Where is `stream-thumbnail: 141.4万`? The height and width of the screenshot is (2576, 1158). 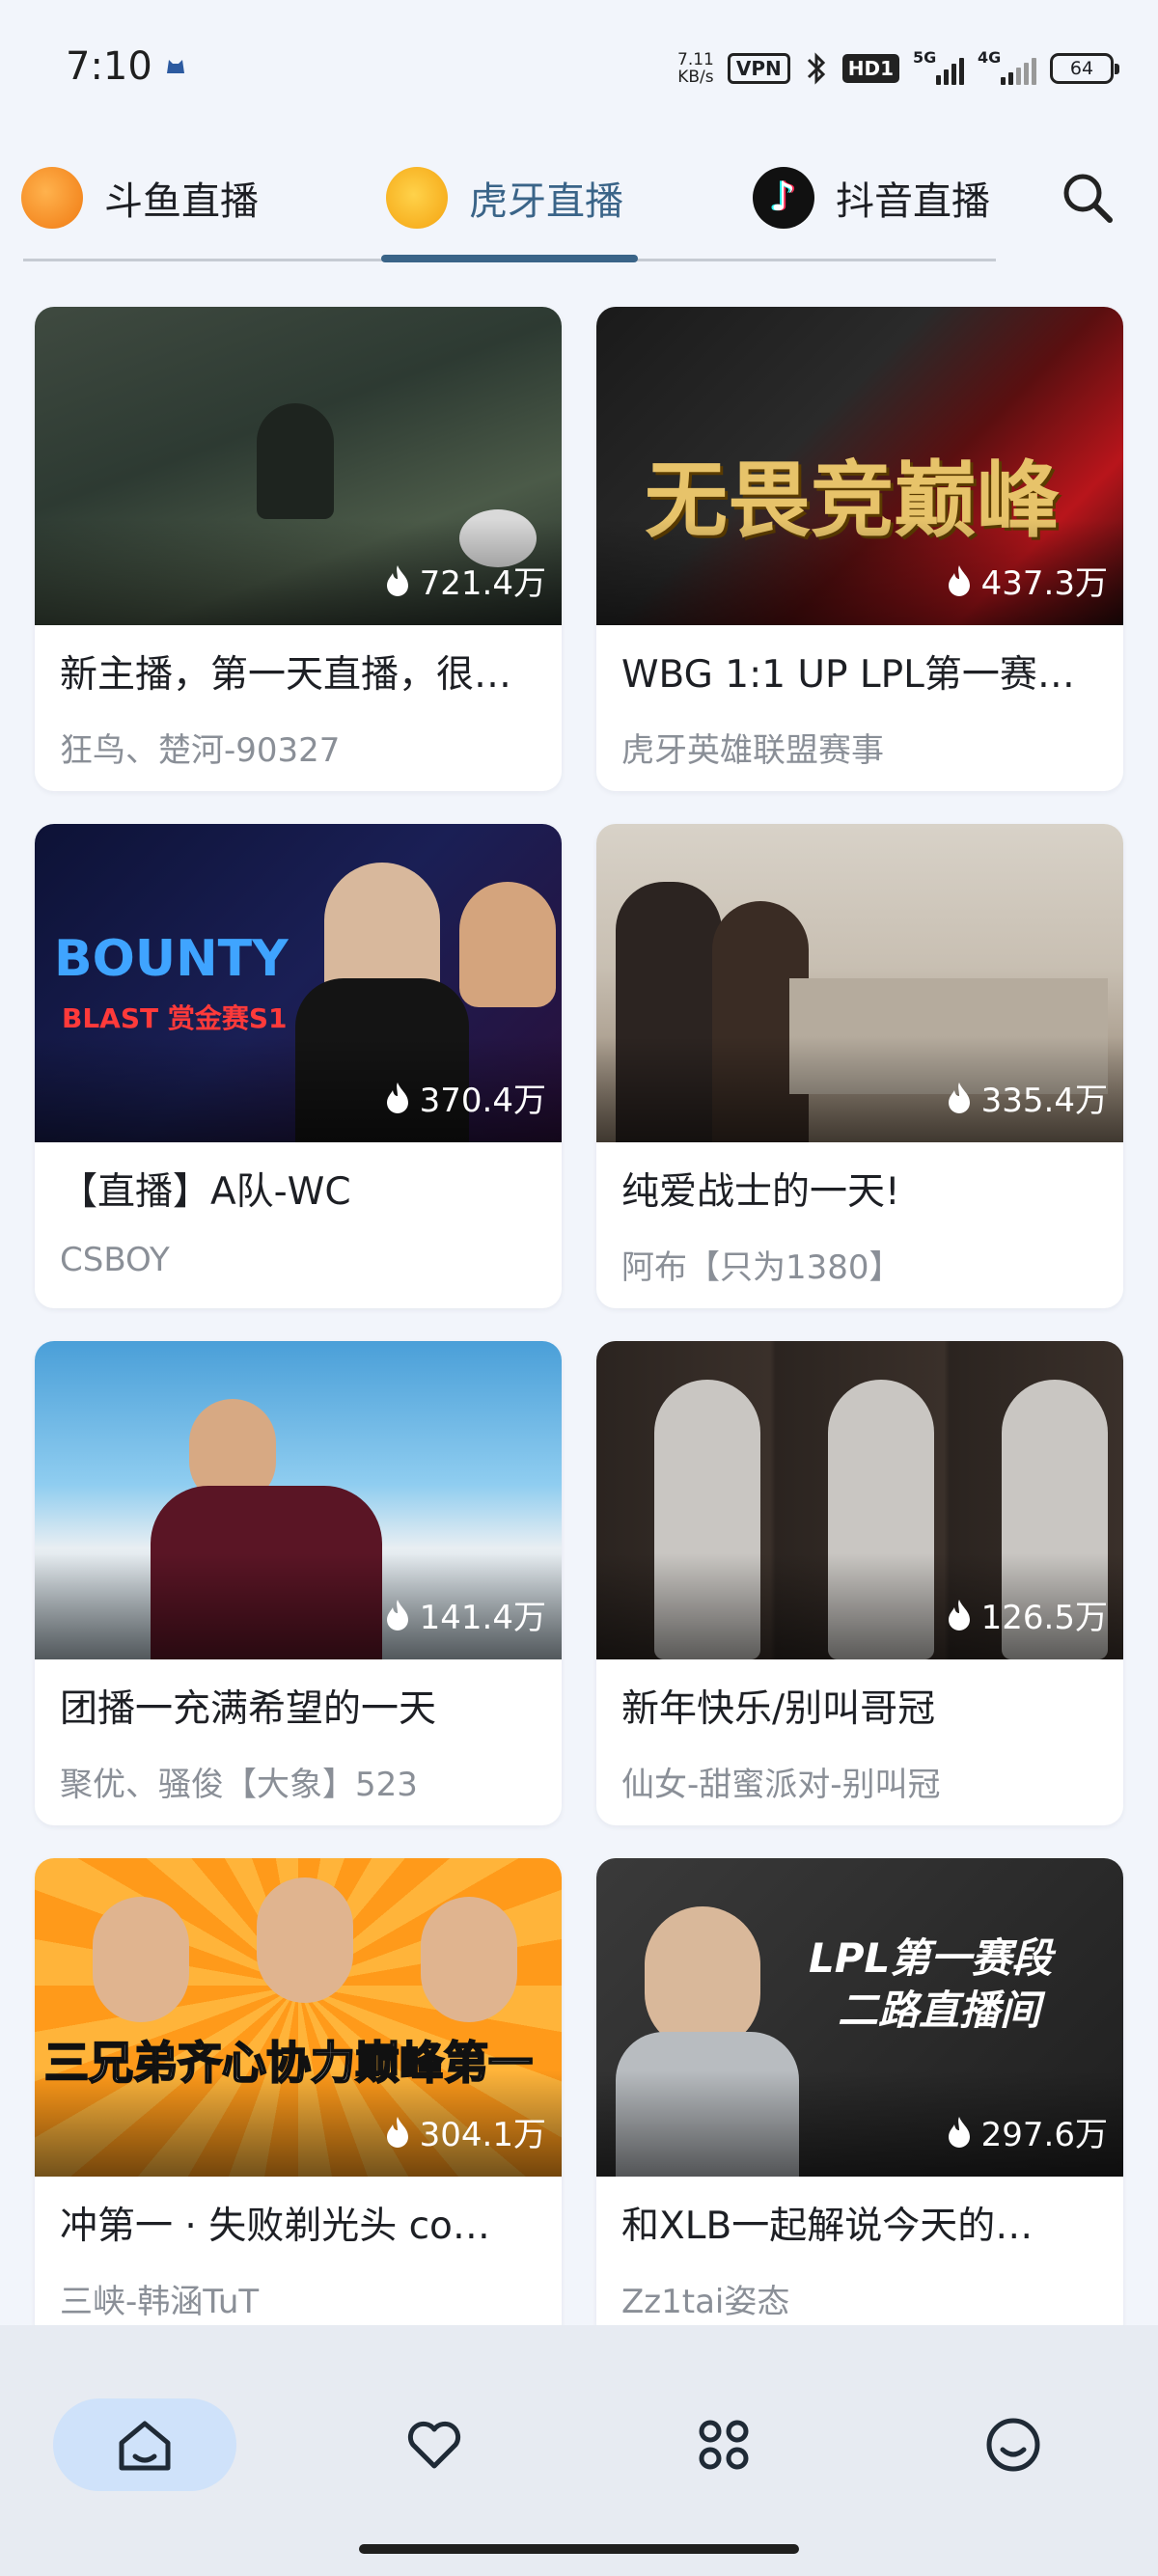
stream-thumbnail: 141.4万 is located at coordinates (298, 1500).